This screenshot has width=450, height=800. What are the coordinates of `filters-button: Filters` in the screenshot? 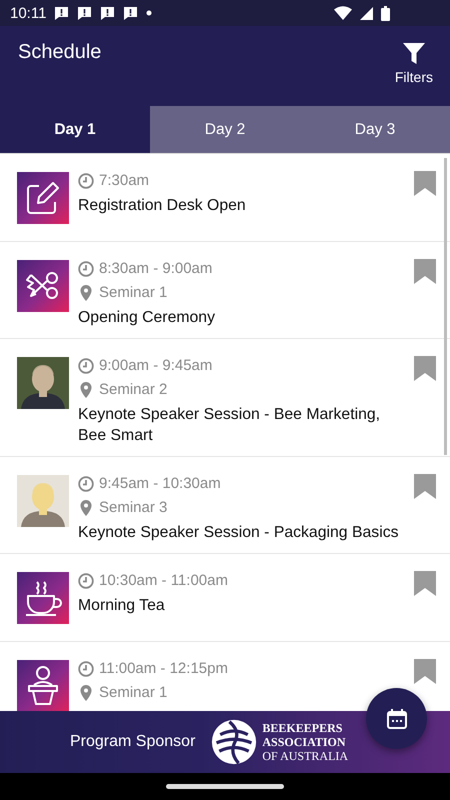 It's located at (413, 64).